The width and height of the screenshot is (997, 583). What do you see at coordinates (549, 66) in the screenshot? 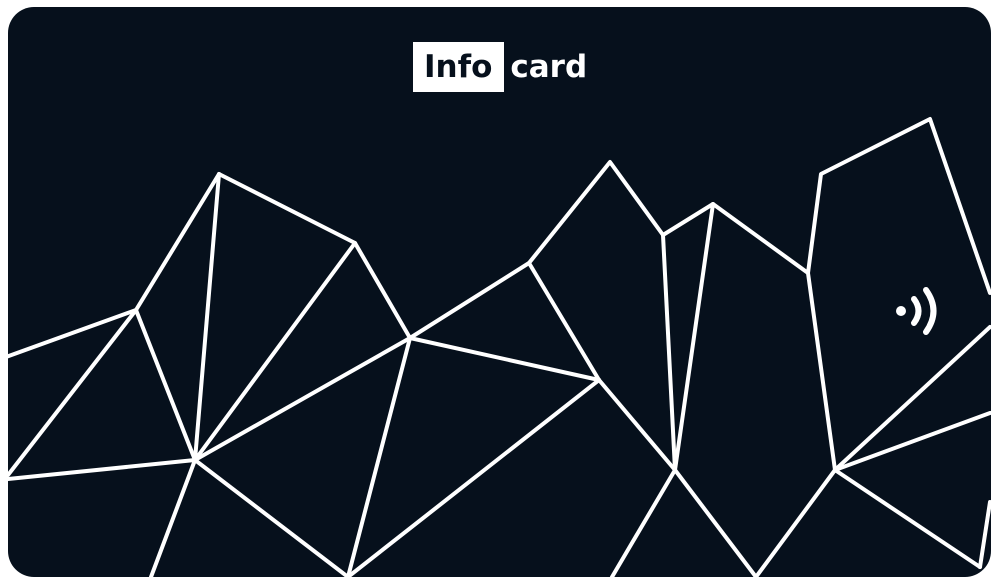
I see `brand-logo-rest: card` at bounding box center [549, 66].